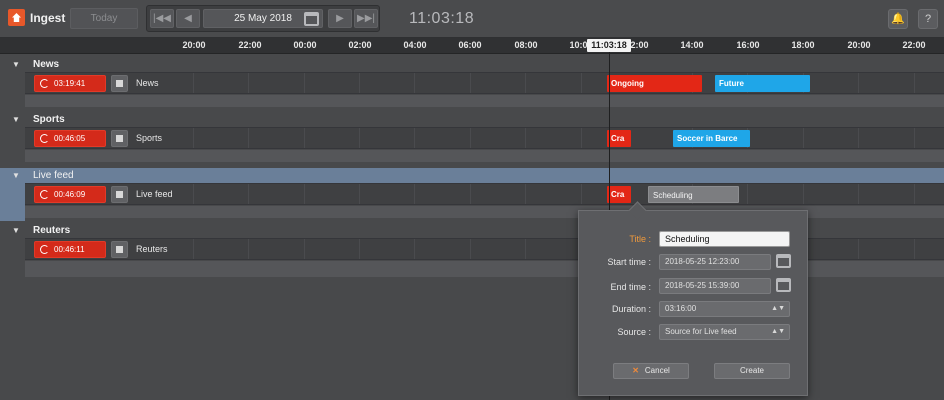 The width and height of the screenshot is (944, 400). Describe the element at coordinates (724, 239) in the screenshot. I see `title-input: Scheduling` at that location.